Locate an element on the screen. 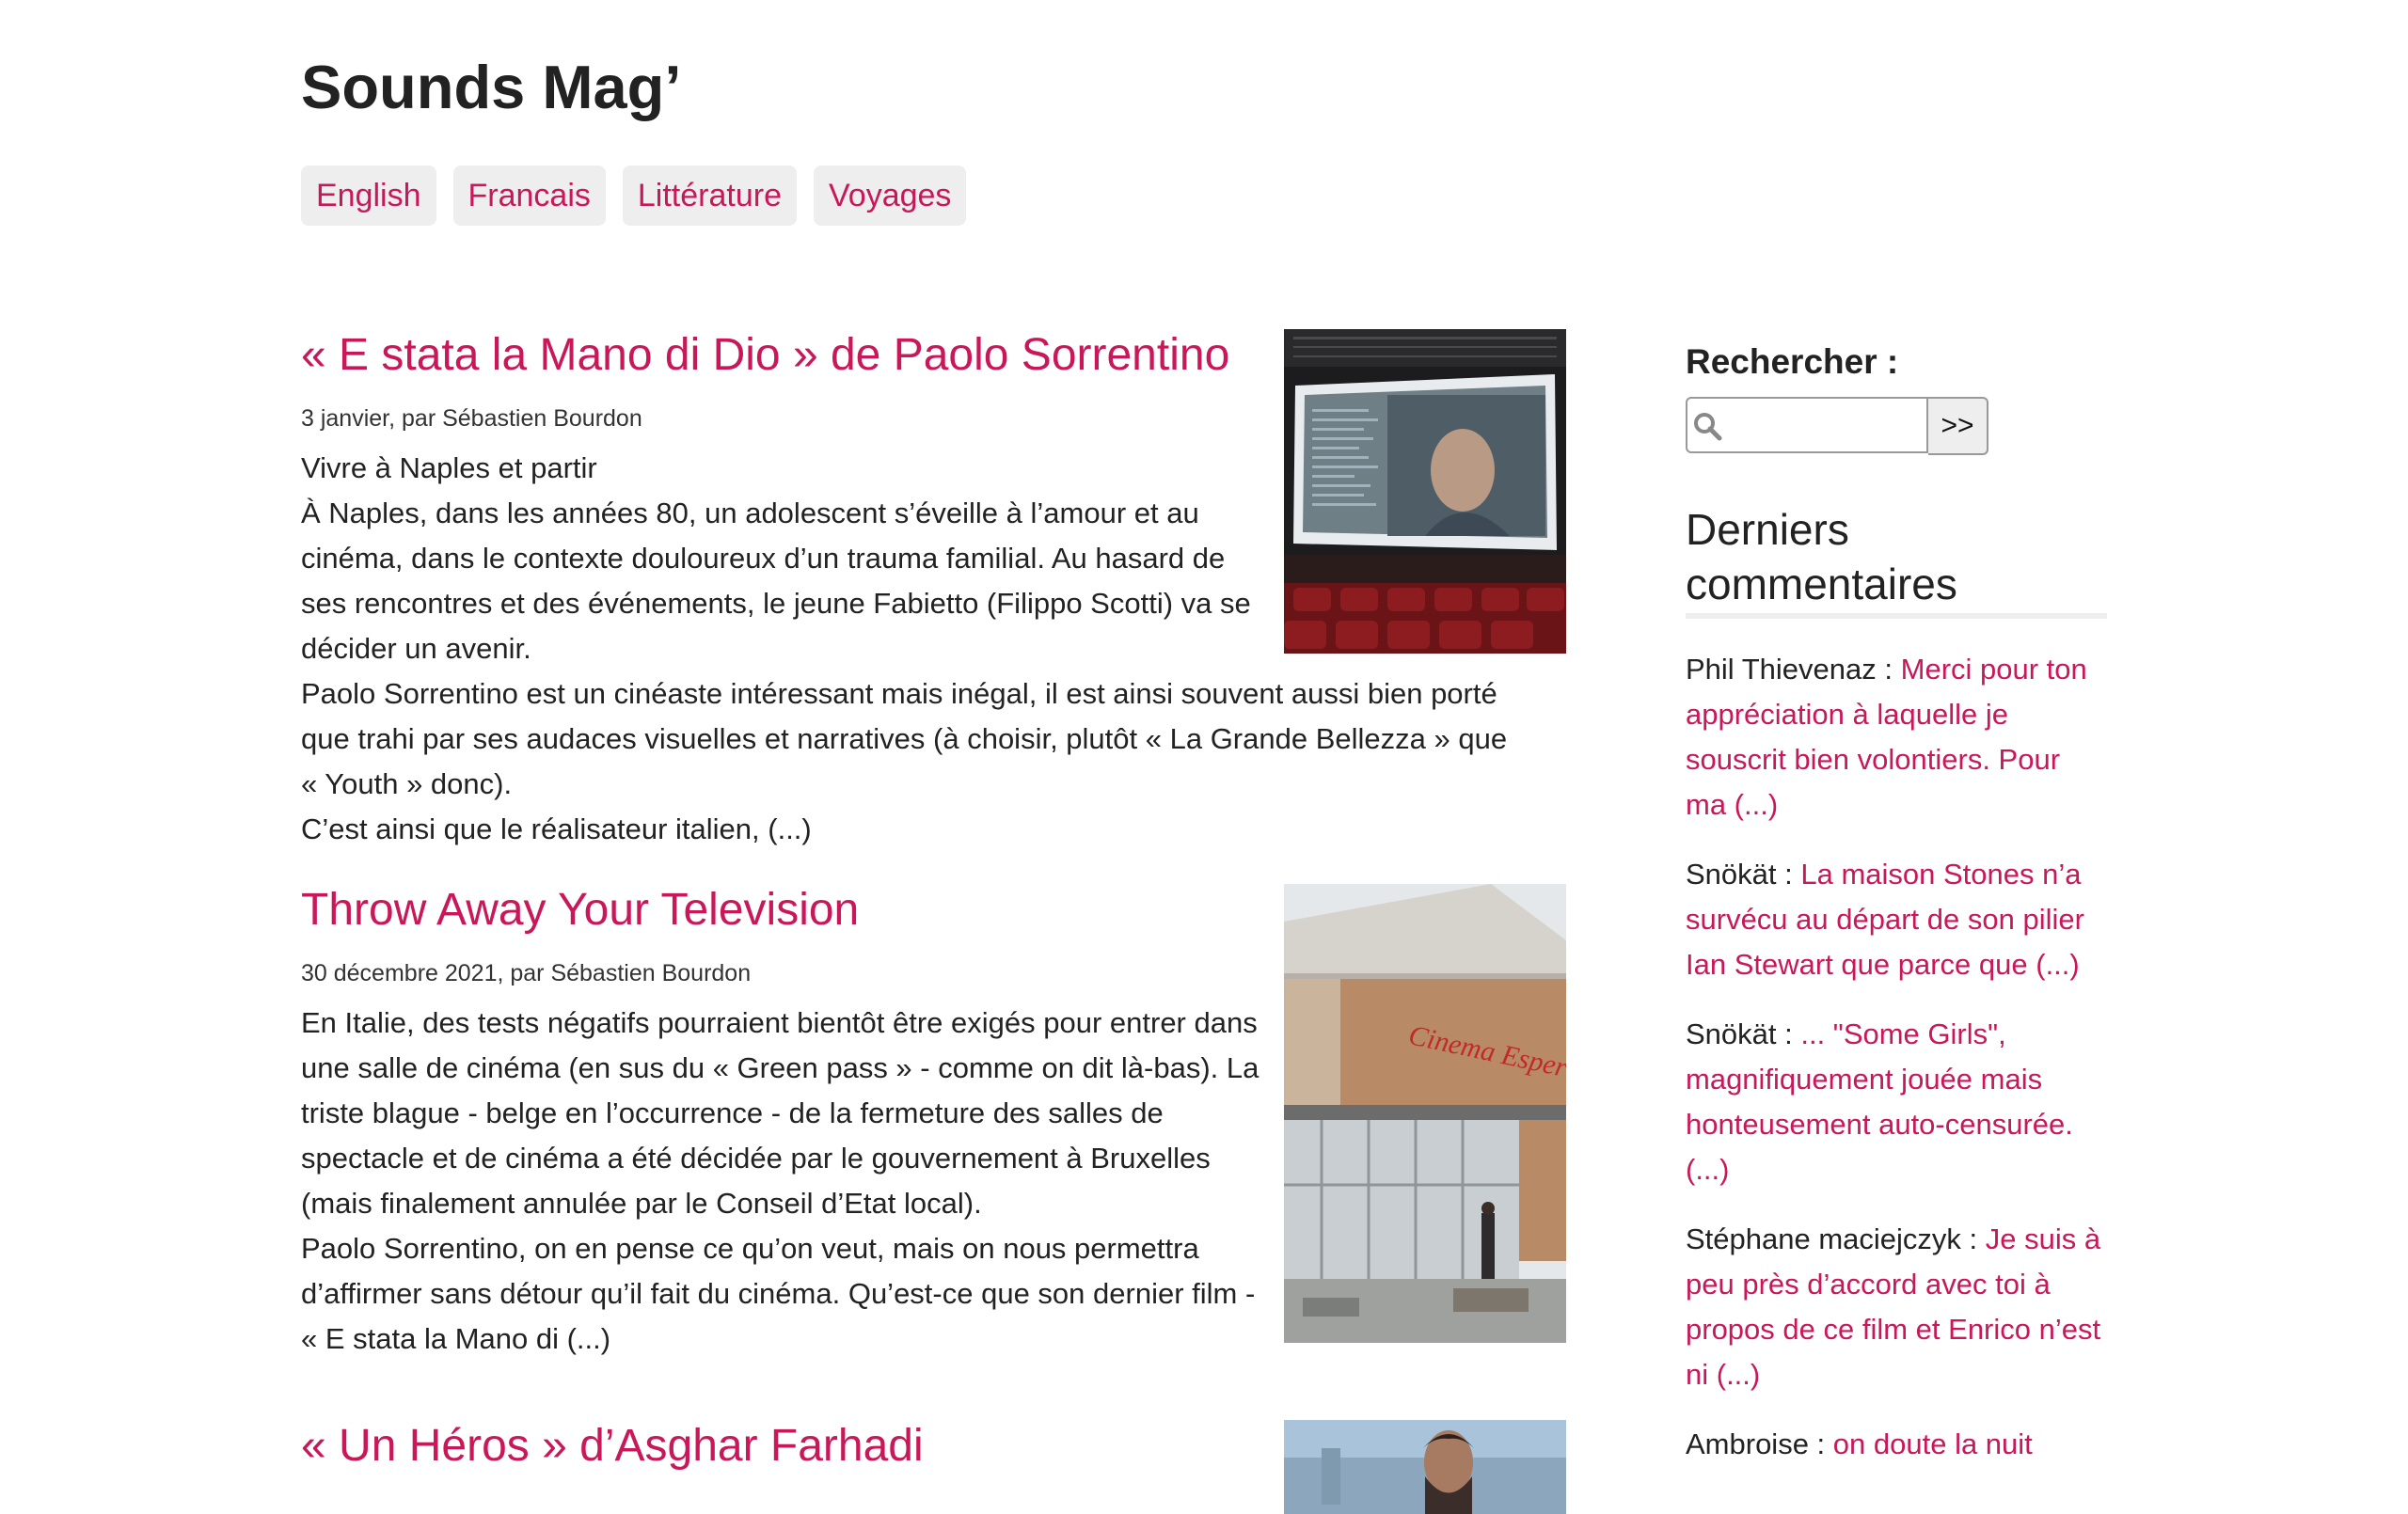 Image resolution: width=2408 pixels, height=1514 pixels. article-thumbnail-cinema-building: Cinema Esperia is located at coordinates (1425, 1113).